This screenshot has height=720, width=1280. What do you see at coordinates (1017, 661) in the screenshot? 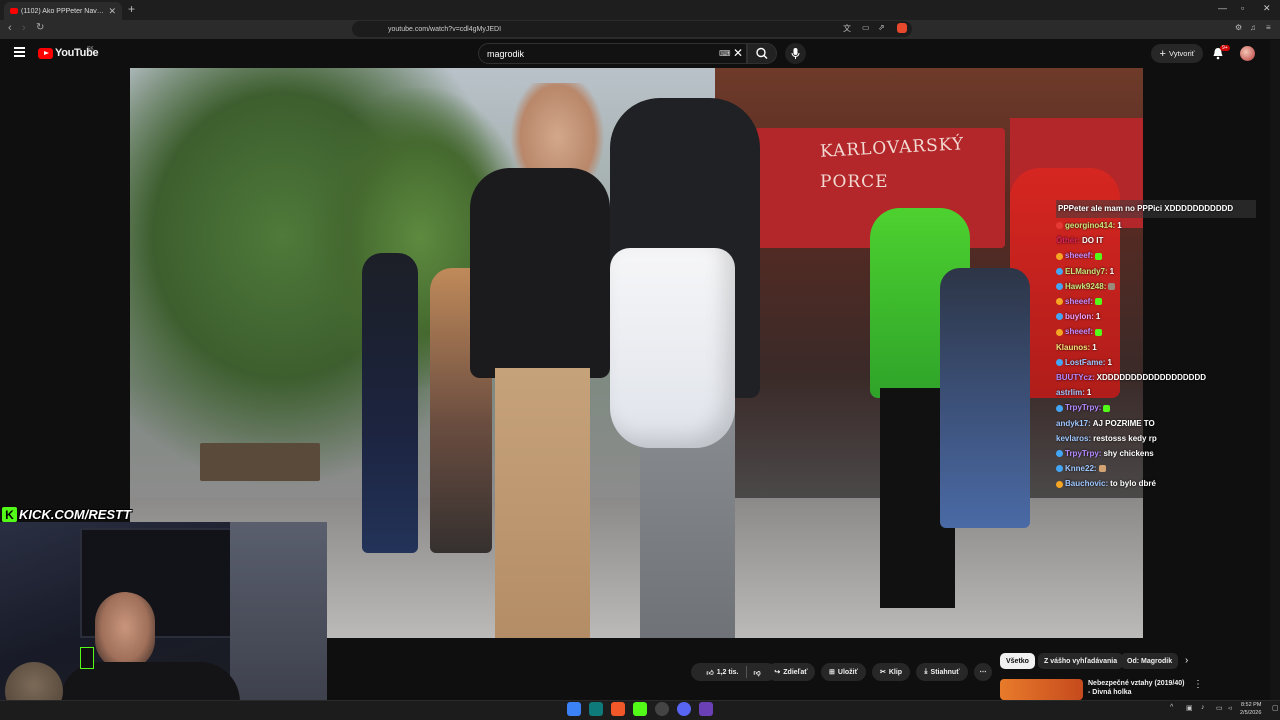
I see `chip-all: Všetko` at bounding box center [1017, 661].